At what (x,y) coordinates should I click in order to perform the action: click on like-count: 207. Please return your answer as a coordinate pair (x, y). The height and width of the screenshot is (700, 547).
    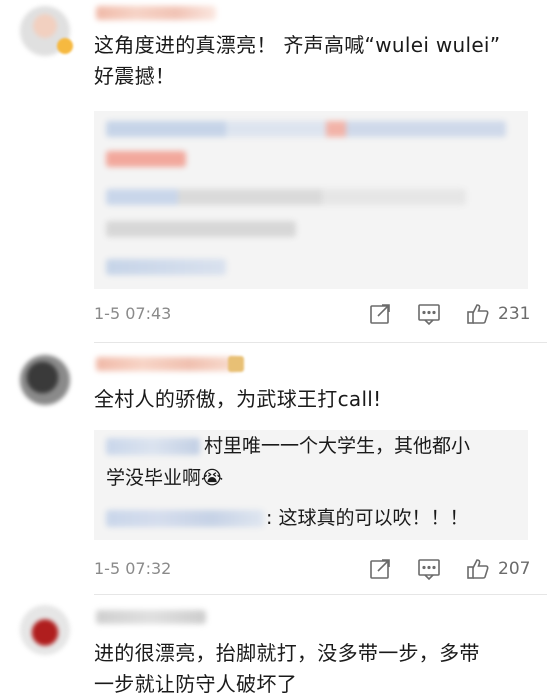
    Looking at the image, I should click on (514, 569).